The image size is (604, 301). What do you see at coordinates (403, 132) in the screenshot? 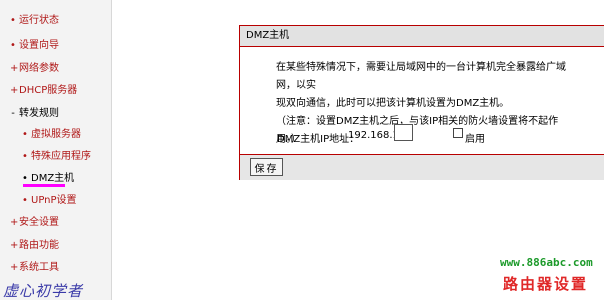
I see `dmz-ip-input` at bounding box center [403, 132].